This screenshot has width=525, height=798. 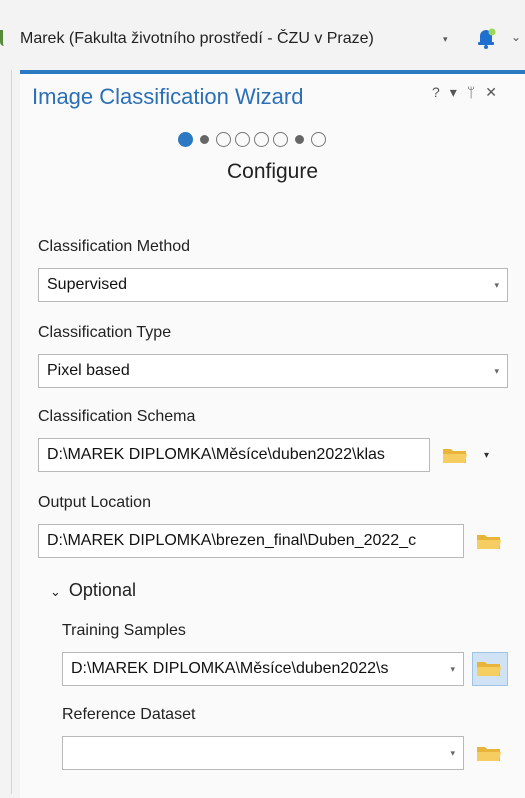 What do you see at coordinates (216, 454) in the screenshot?
I see `classification-schema-value: D:\MAREK DIPLOMKA\Měsíce\duben2022\klas` at bounding box center [216, 454].